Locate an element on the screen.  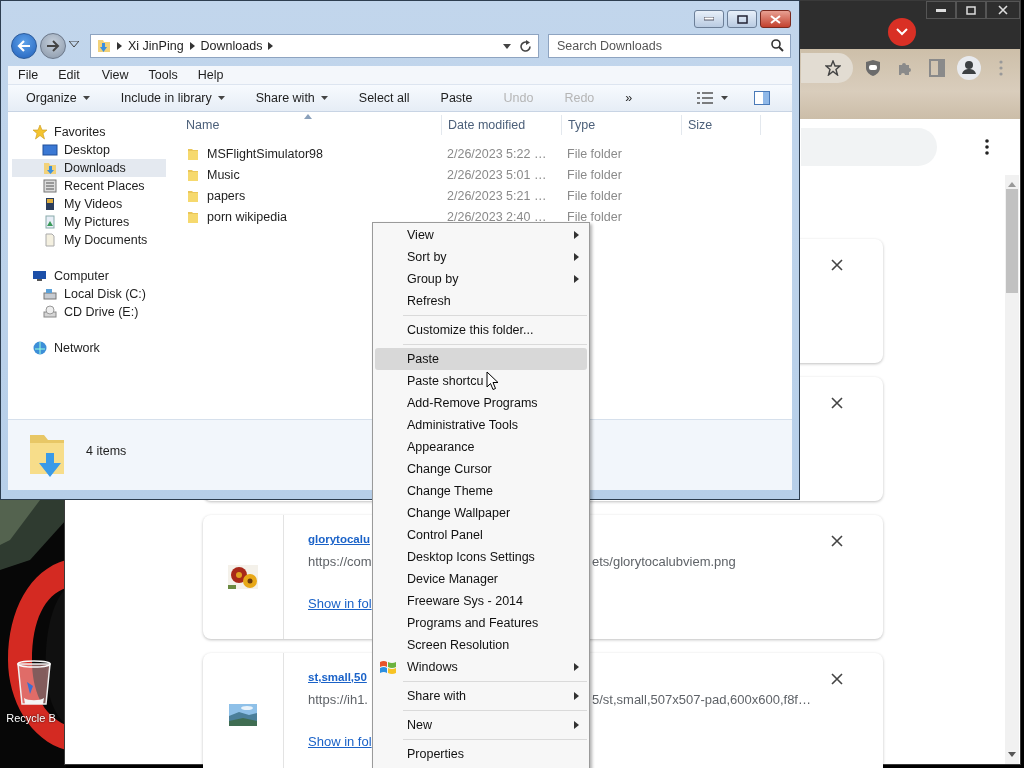
file-name: papers is located at coordinates (226, 195).